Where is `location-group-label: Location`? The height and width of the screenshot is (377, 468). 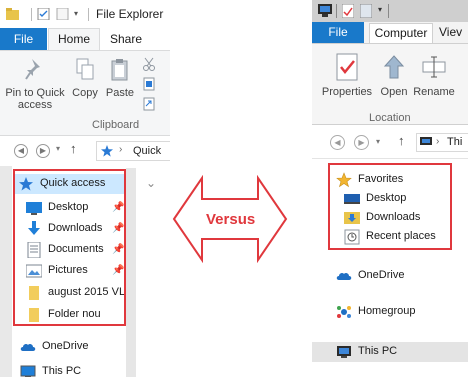 location-group-label: Location is located at coordinates (390, 118).